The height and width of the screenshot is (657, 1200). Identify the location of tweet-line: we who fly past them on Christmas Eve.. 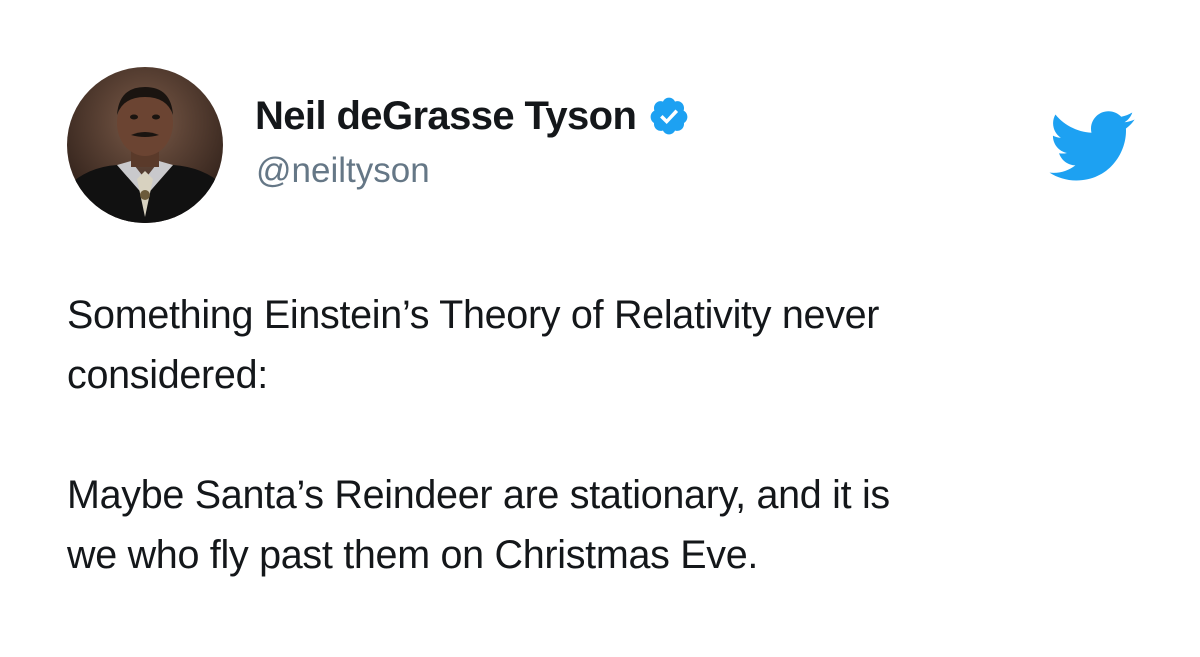
(413, 555).